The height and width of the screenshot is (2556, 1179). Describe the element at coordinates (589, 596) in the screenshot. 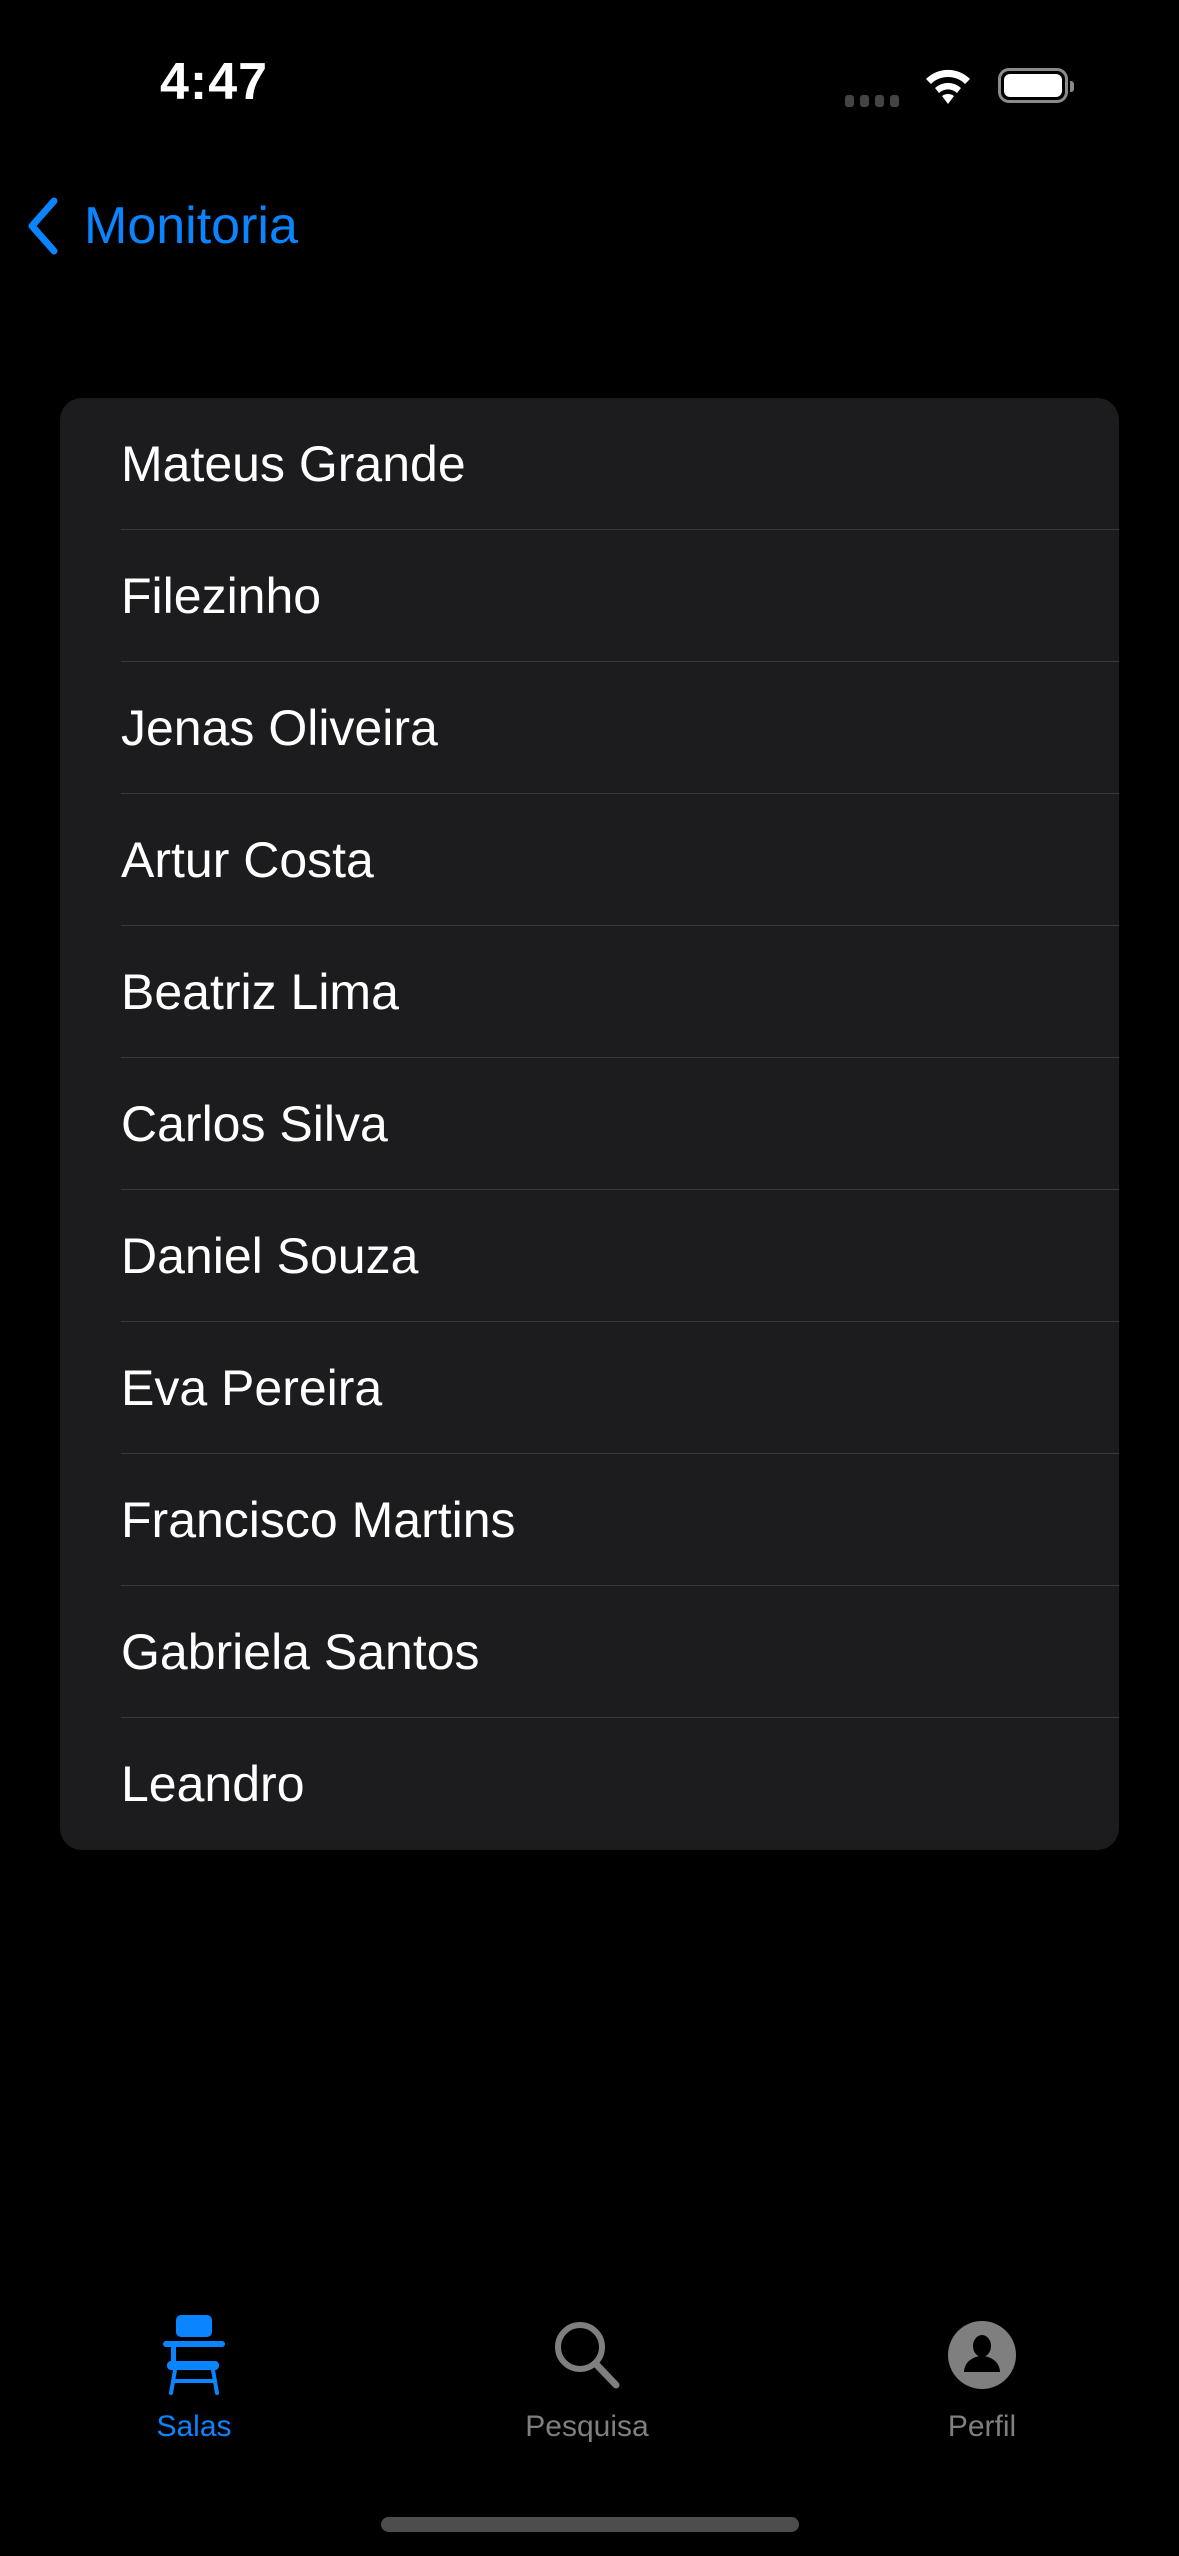

I see `list-item: Filezinho` at that location.